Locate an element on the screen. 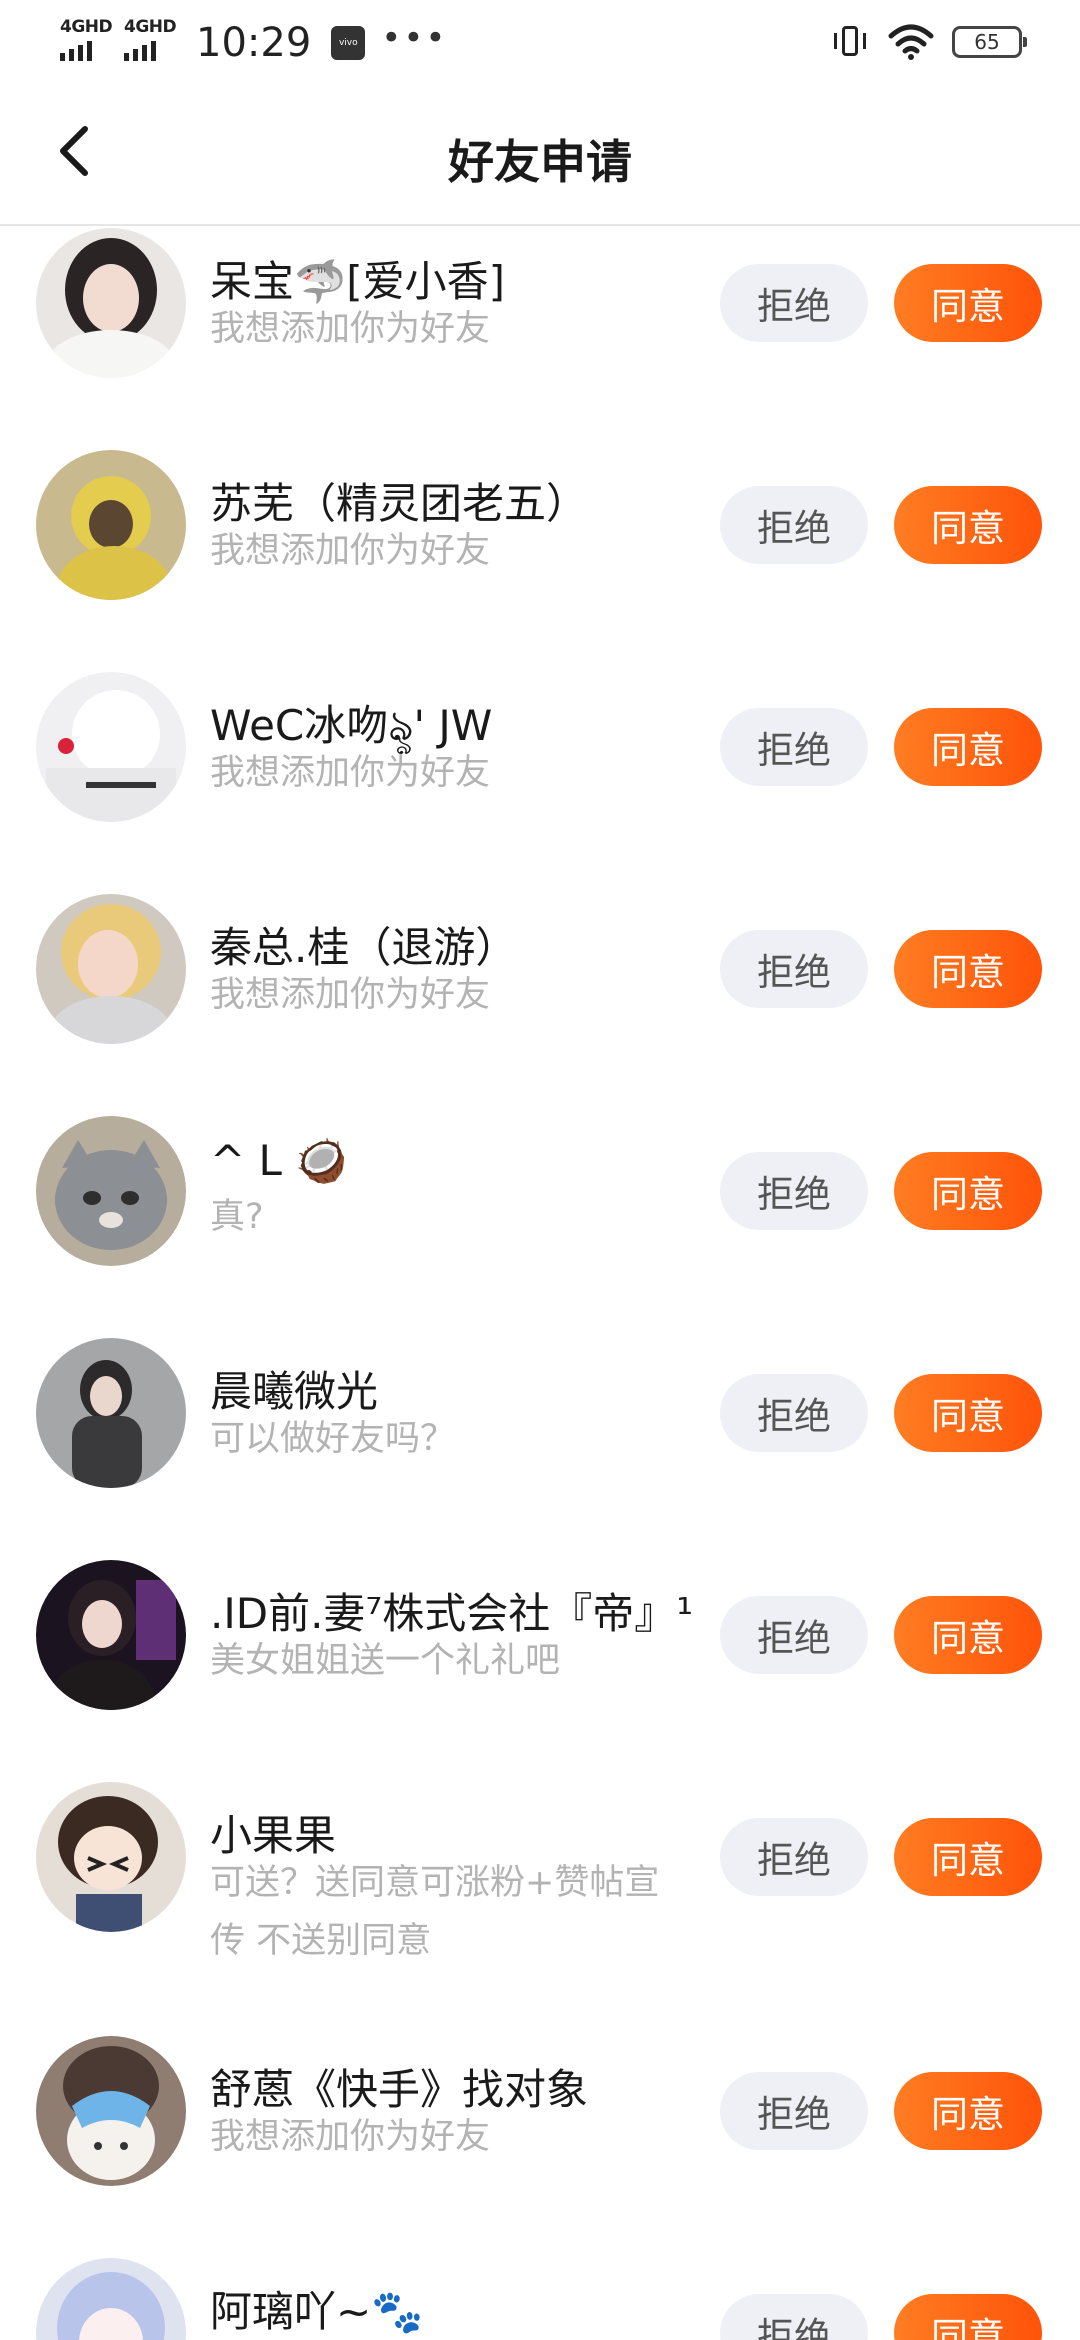 The image size is (1080, 2340). battery-level: 65 is located at coordinates (987, 42).